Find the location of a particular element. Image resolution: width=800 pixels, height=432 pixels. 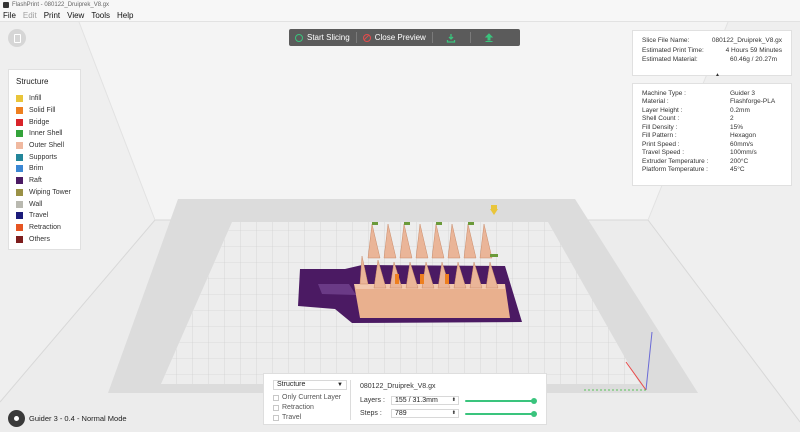

menu-tools: Tools is located at coordinates (100, 15).